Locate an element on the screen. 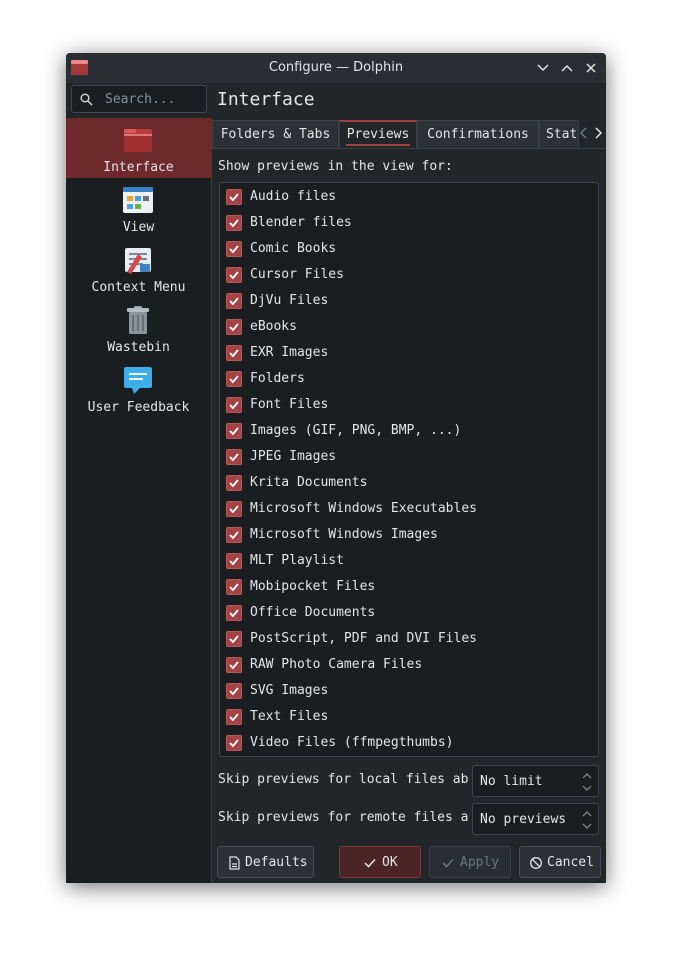  skip-local-label: Skip previews for local files ab is located at coordinates (343, 779).